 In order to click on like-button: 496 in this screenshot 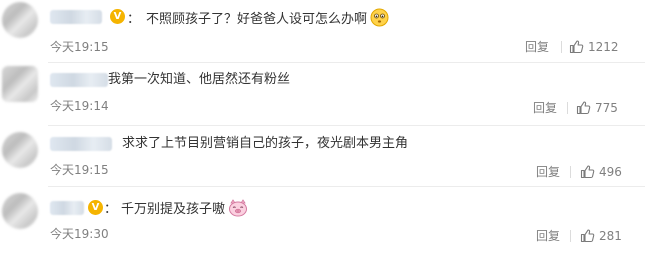, I will do `click(601, 171)`.